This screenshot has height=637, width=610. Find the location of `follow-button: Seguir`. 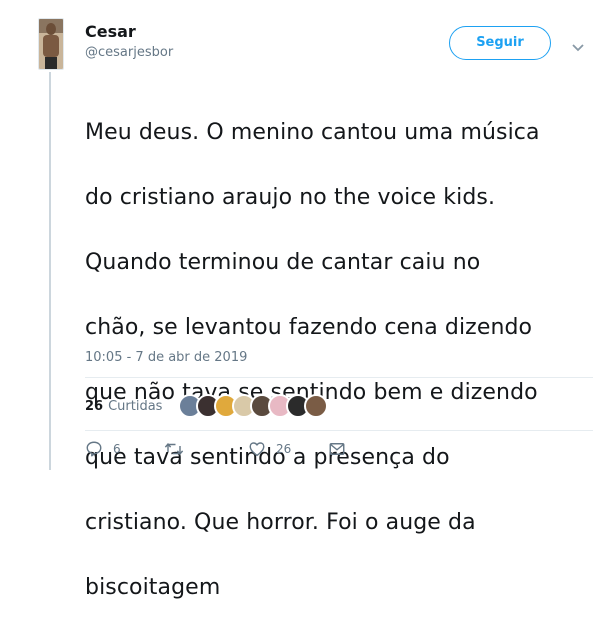

follow-button: Seguir is located at coordinates (500, 43).